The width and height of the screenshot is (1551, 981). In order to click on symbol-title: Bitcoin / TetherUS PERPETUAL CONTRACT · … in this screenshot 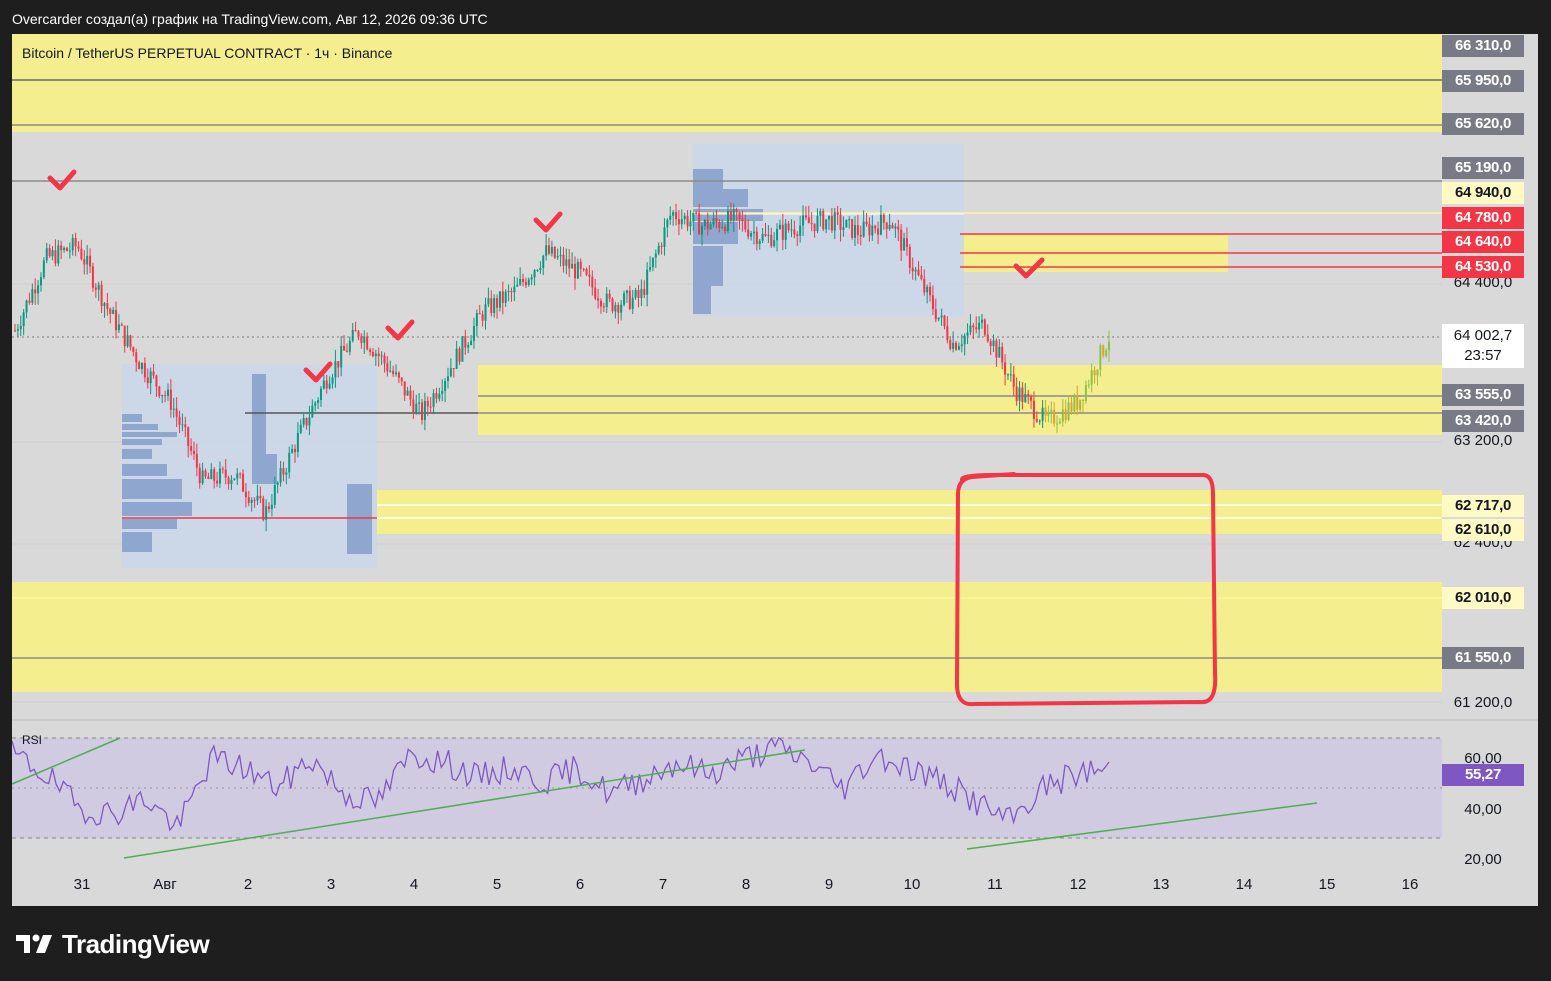, I will do `click(207, 53)`.